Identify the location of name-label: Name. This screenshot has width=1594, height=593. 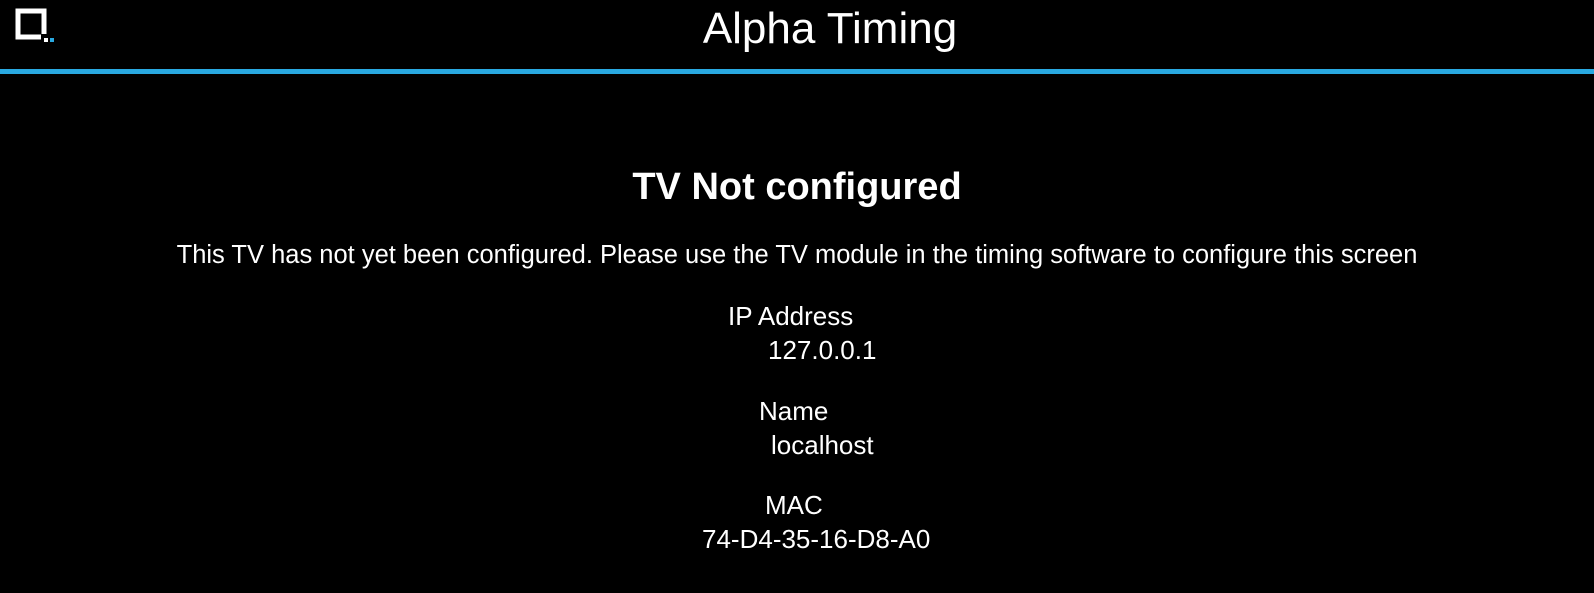
(794, 411).